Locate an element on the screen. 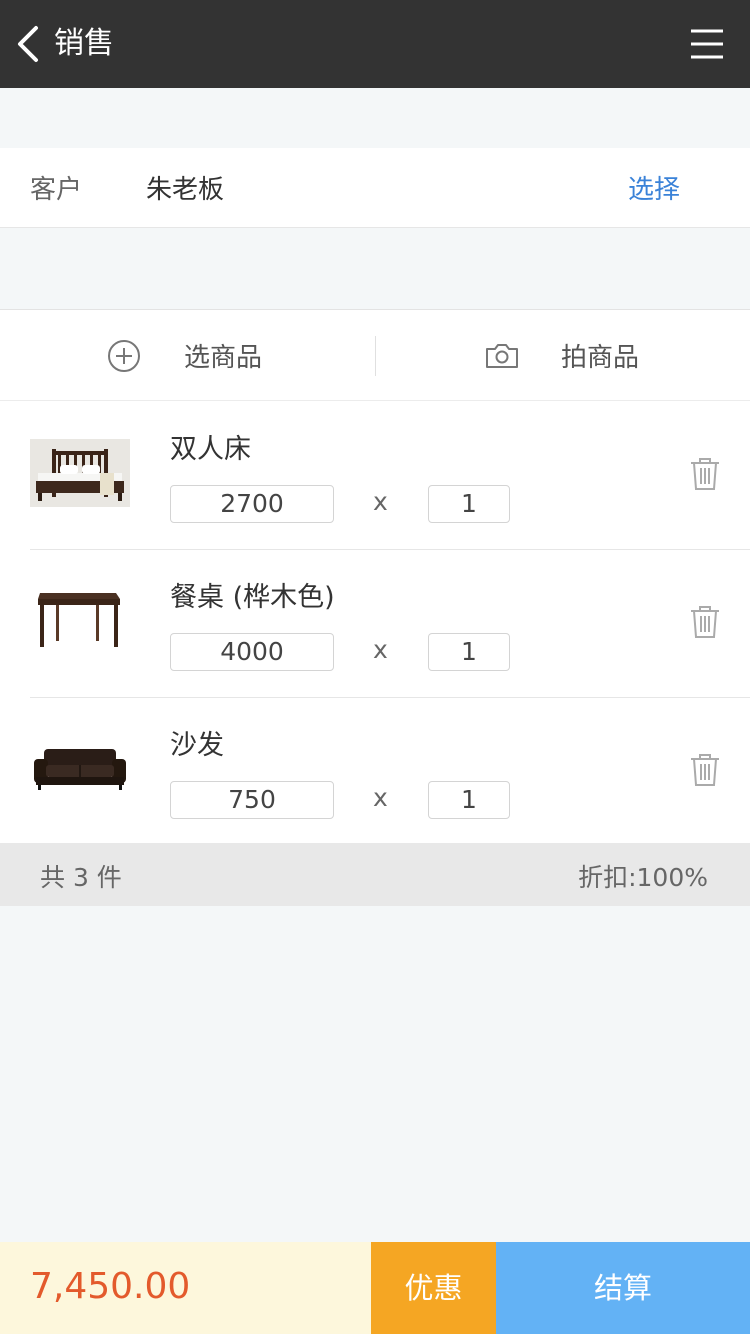 Image resolution: width=750 pixels, height=1334 pixels. cart-item: 沙发 750 x 1 is located at coordinates (375, 771).